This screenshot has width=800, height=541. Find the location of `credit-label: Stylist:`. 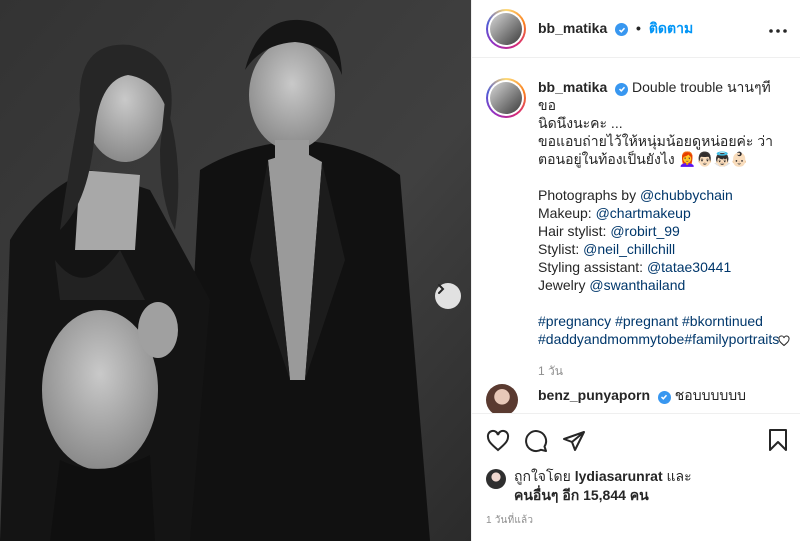

credit-label: Stylist: is located at coordinates (559, 249).